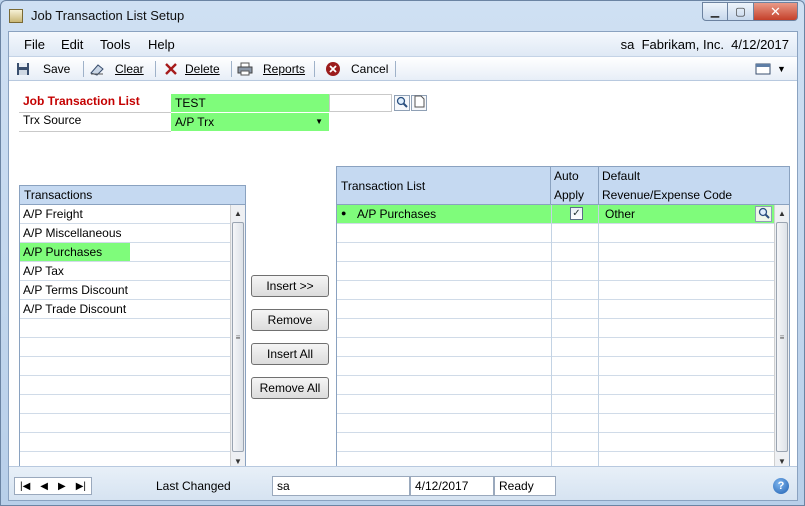 This screenshot has height=506, width=805. Describe the element at coordinates (108, 15) in the screenshot. I see `window-title: Job Transaction List Setup` at that location.